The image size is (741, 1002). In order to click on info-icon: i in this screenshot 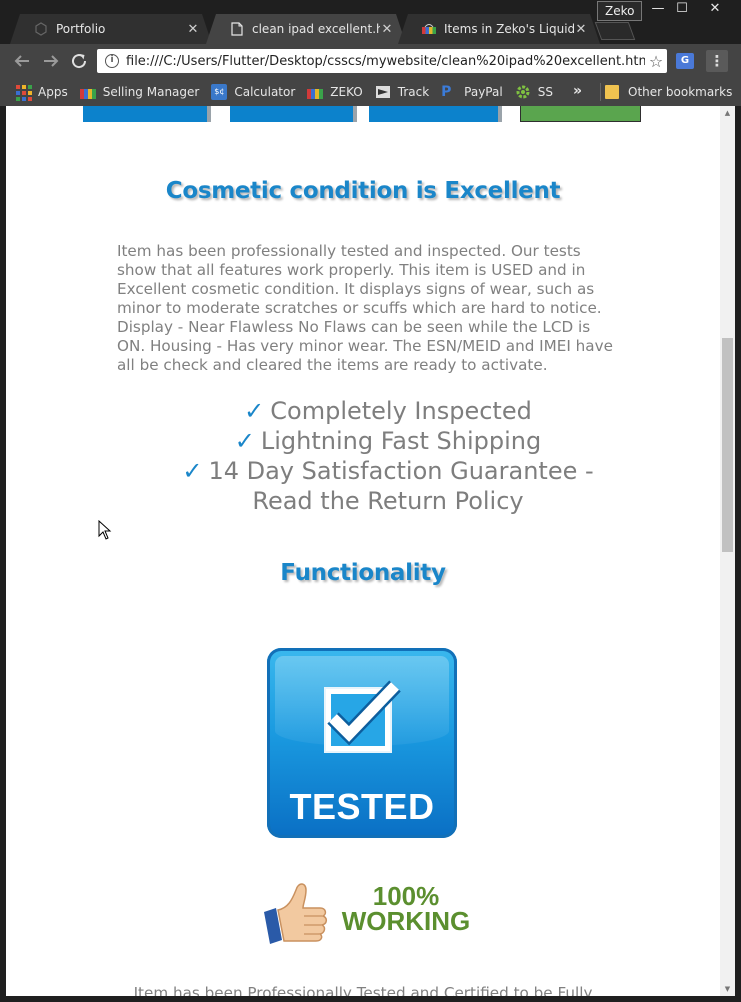, I will do `click(112, 61)`.